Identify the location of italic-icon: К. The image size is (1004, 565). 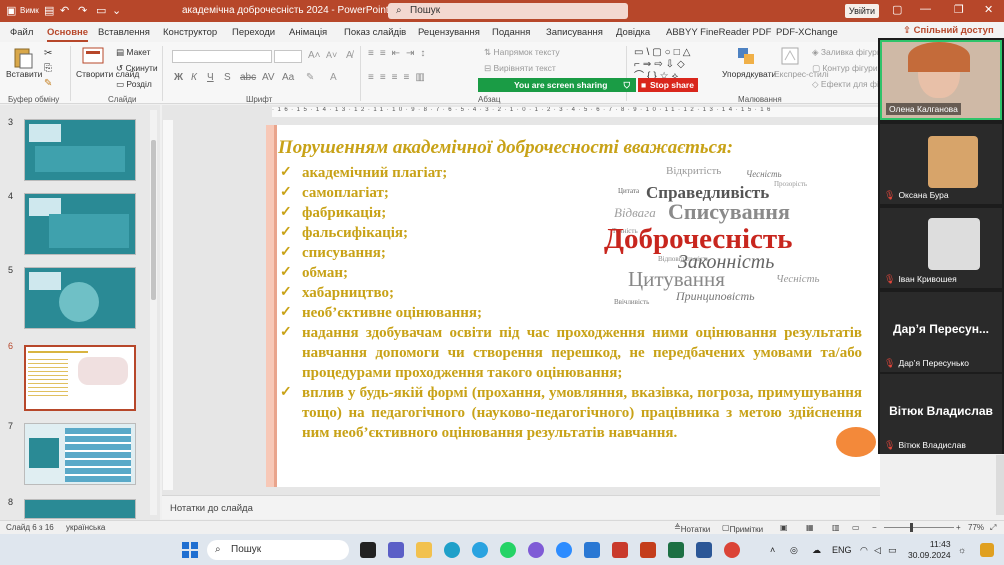
(194, 77).